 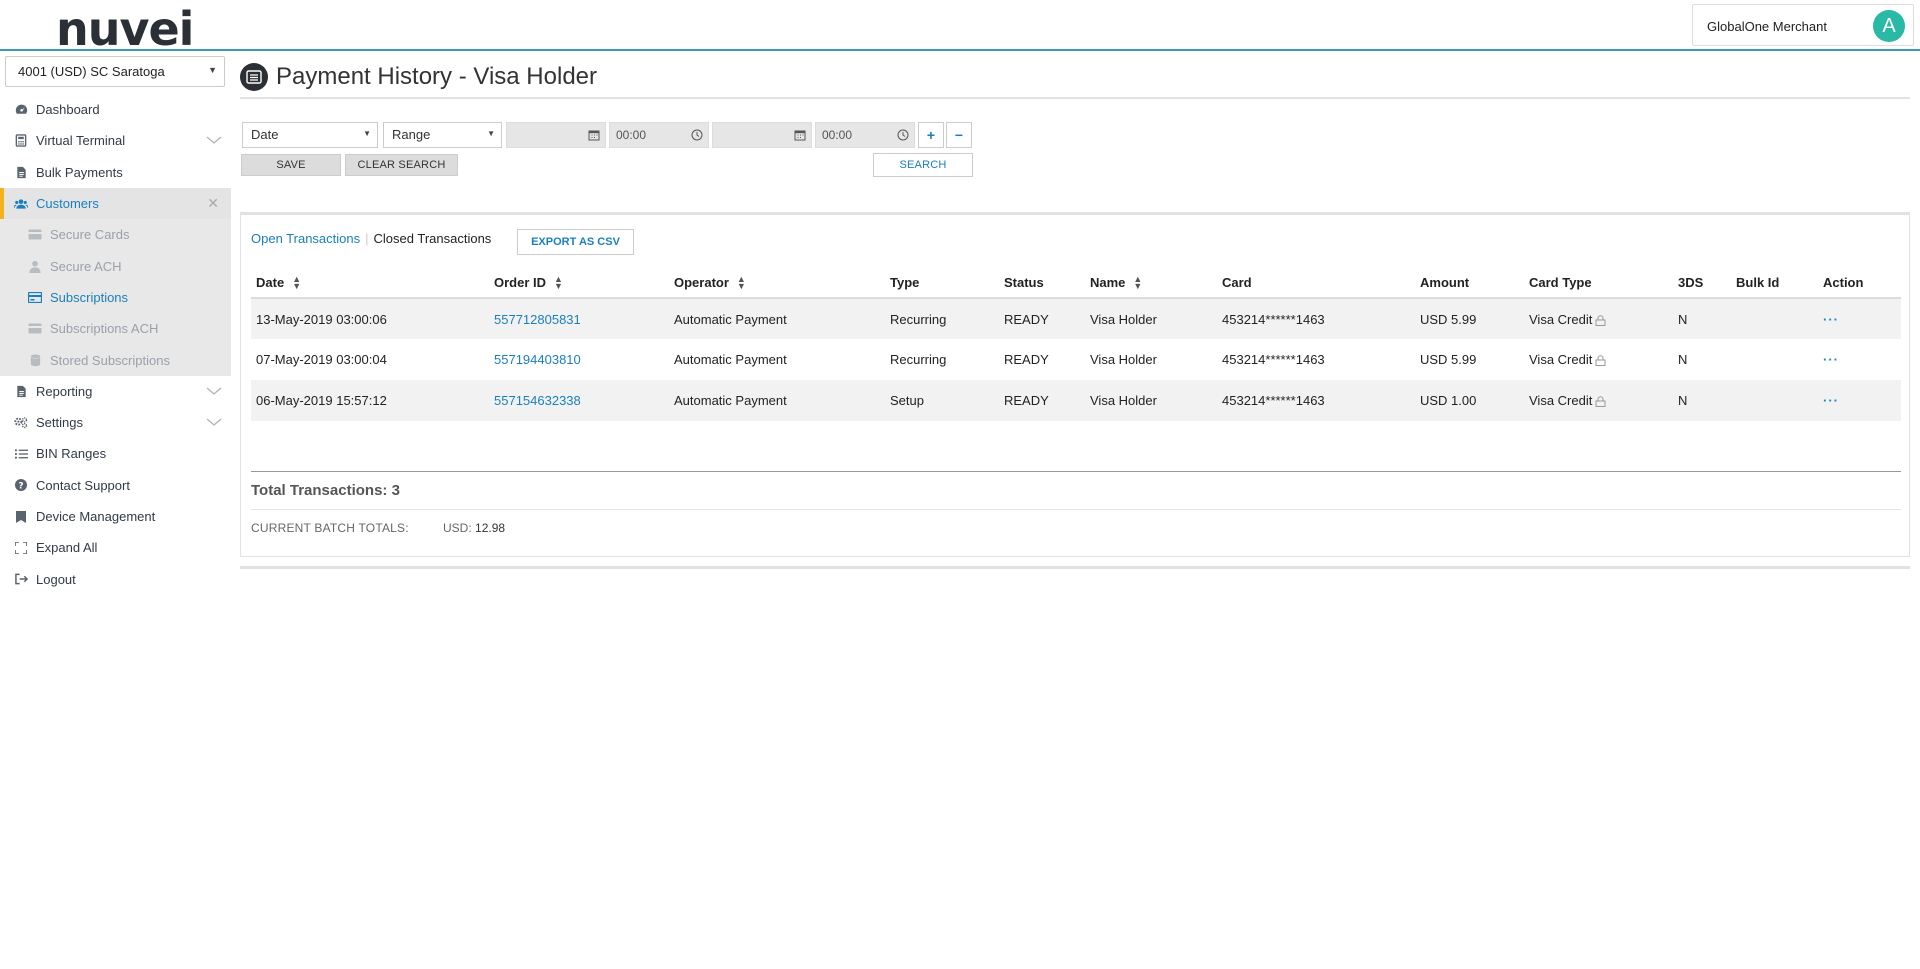 I want to click on from-time-value: 00:00, so click(x=631, y=135).